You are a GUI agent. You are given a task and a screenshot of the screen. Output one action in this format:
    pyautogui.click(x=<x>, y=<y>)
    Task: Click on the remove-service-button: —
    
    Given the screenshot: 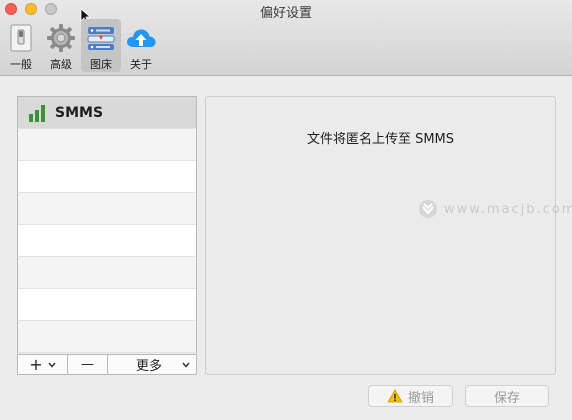 What is the action you would take?
    pyautogui.click(x=88, y=364)
    